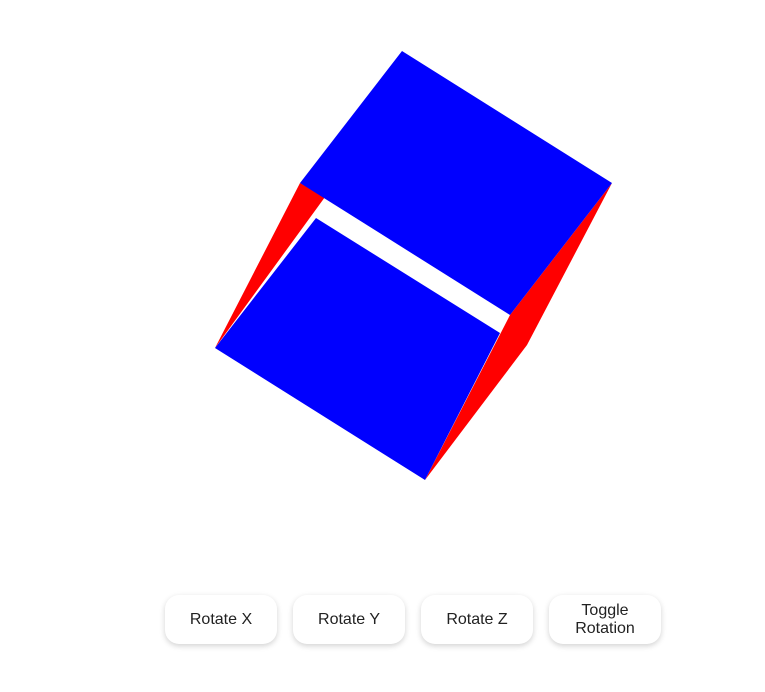  What do you see at coordinates (477, 619) in the screenshot?
I see `rotate-z-button: Rotate Z` at bounding box center [477, 619].